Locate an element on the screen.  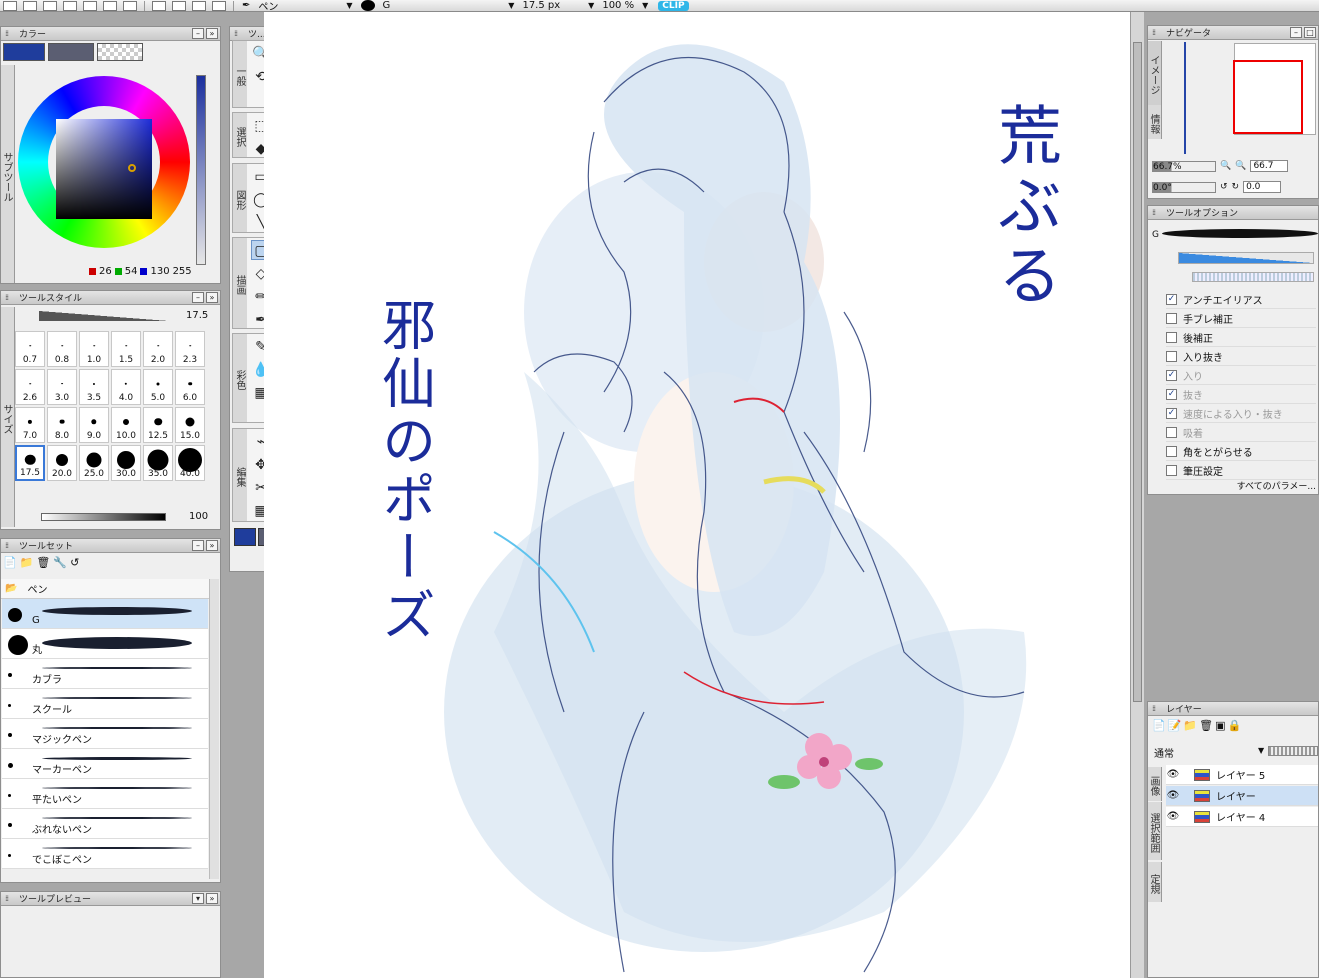
brush-size-cell: 9.0 is located at coordinates (94, 425).